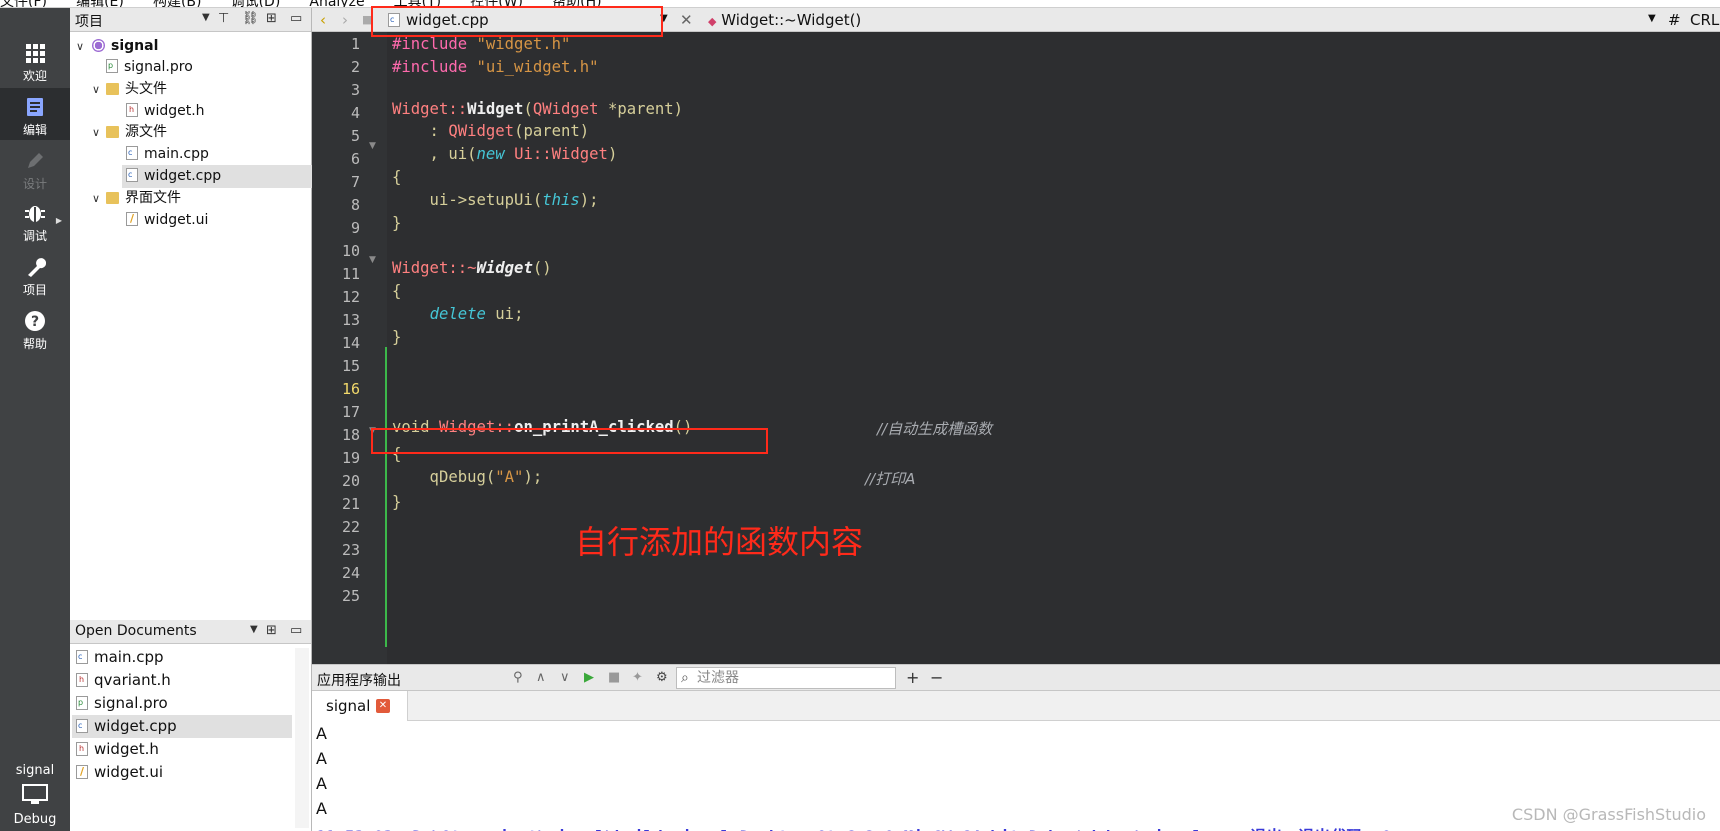 The image size is (1720, 831). What do you see at coordinates (35, 107) in the screenshot?
I see `edit-document-icon` at bounding box center [35, 107].